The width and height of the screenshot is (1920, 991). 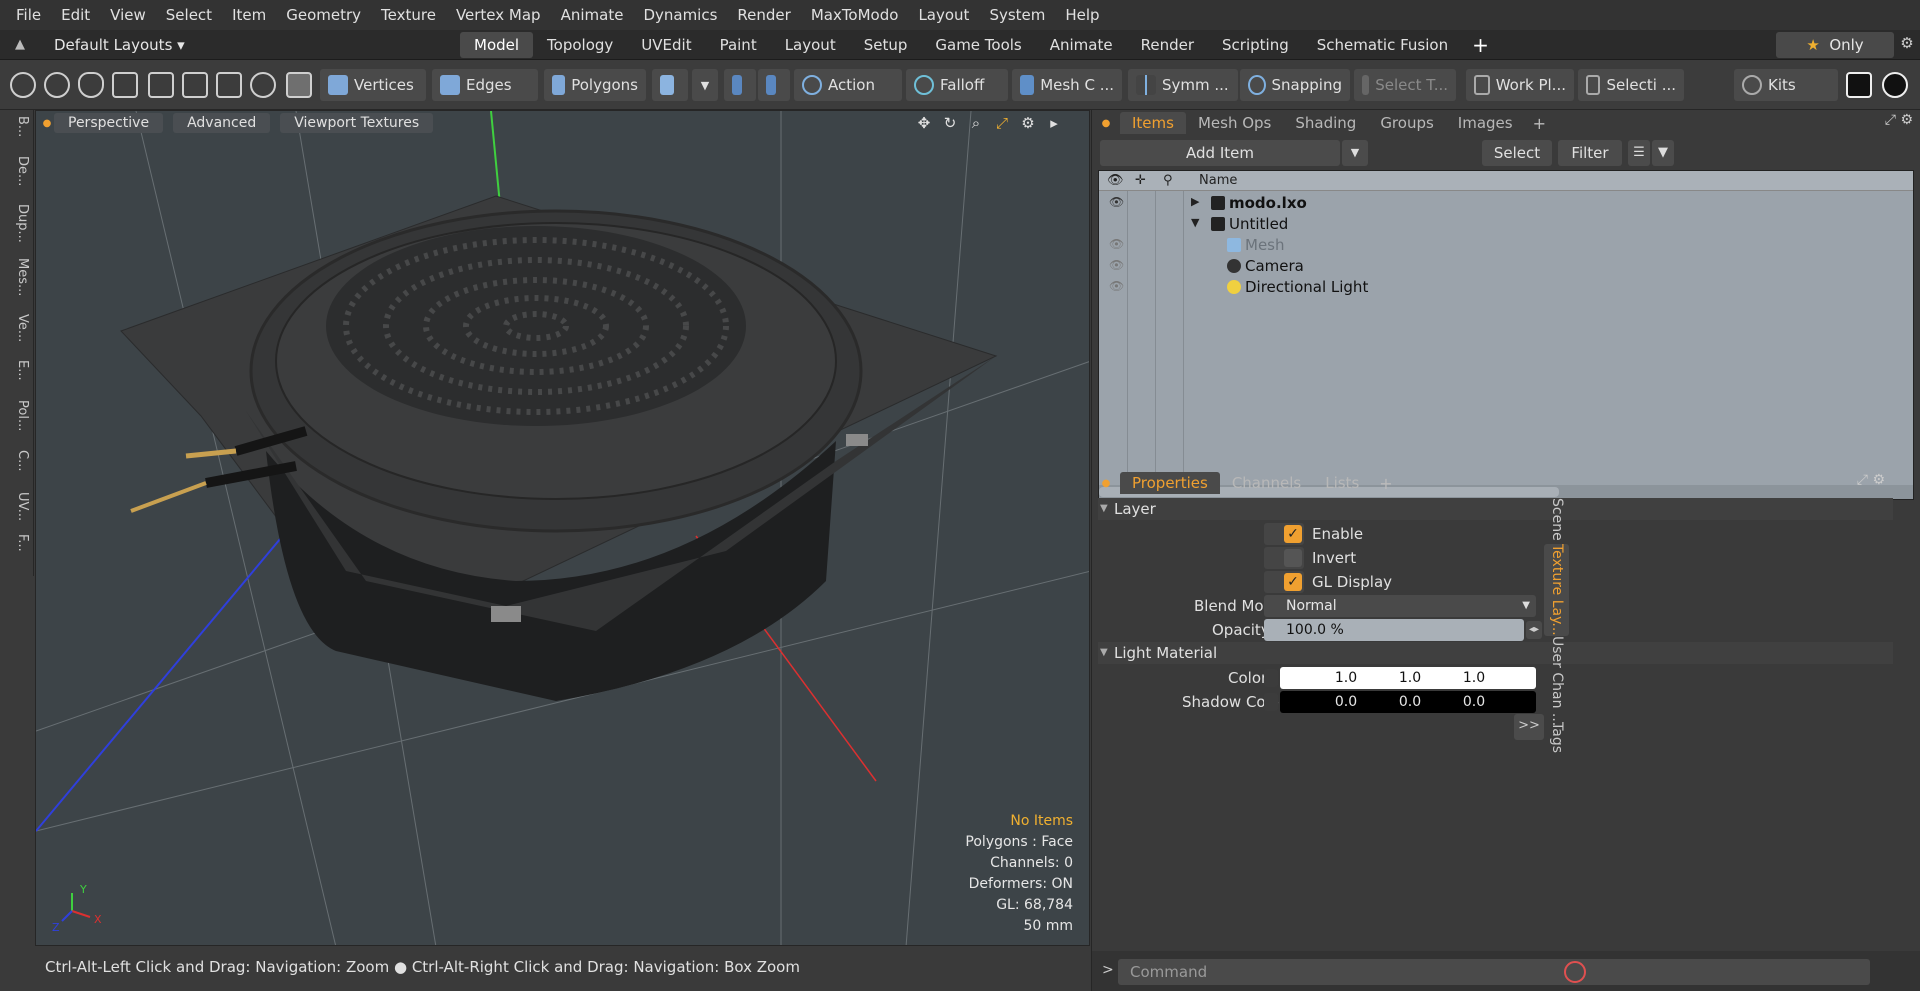 What do you see at coordinates (1342, 483) in the screenshot?
I see `tab-lists: Lists` at bounding box center [1342, 483].